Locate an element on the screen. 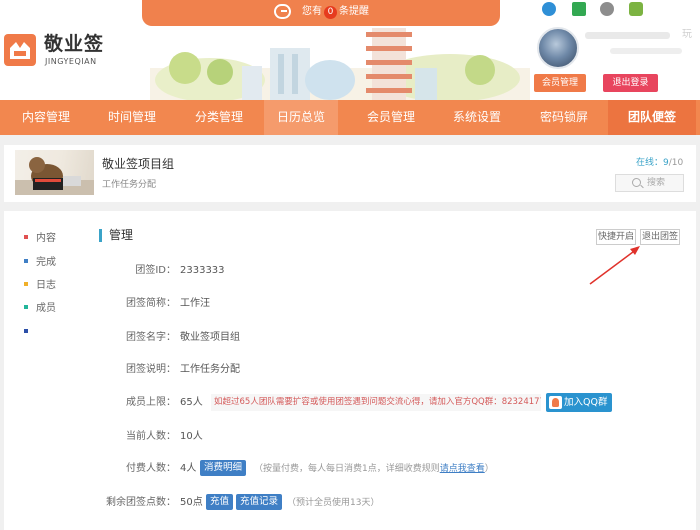  row-team-description: 团签说明： 工作任务分配 is located at coordinates (350, 370).